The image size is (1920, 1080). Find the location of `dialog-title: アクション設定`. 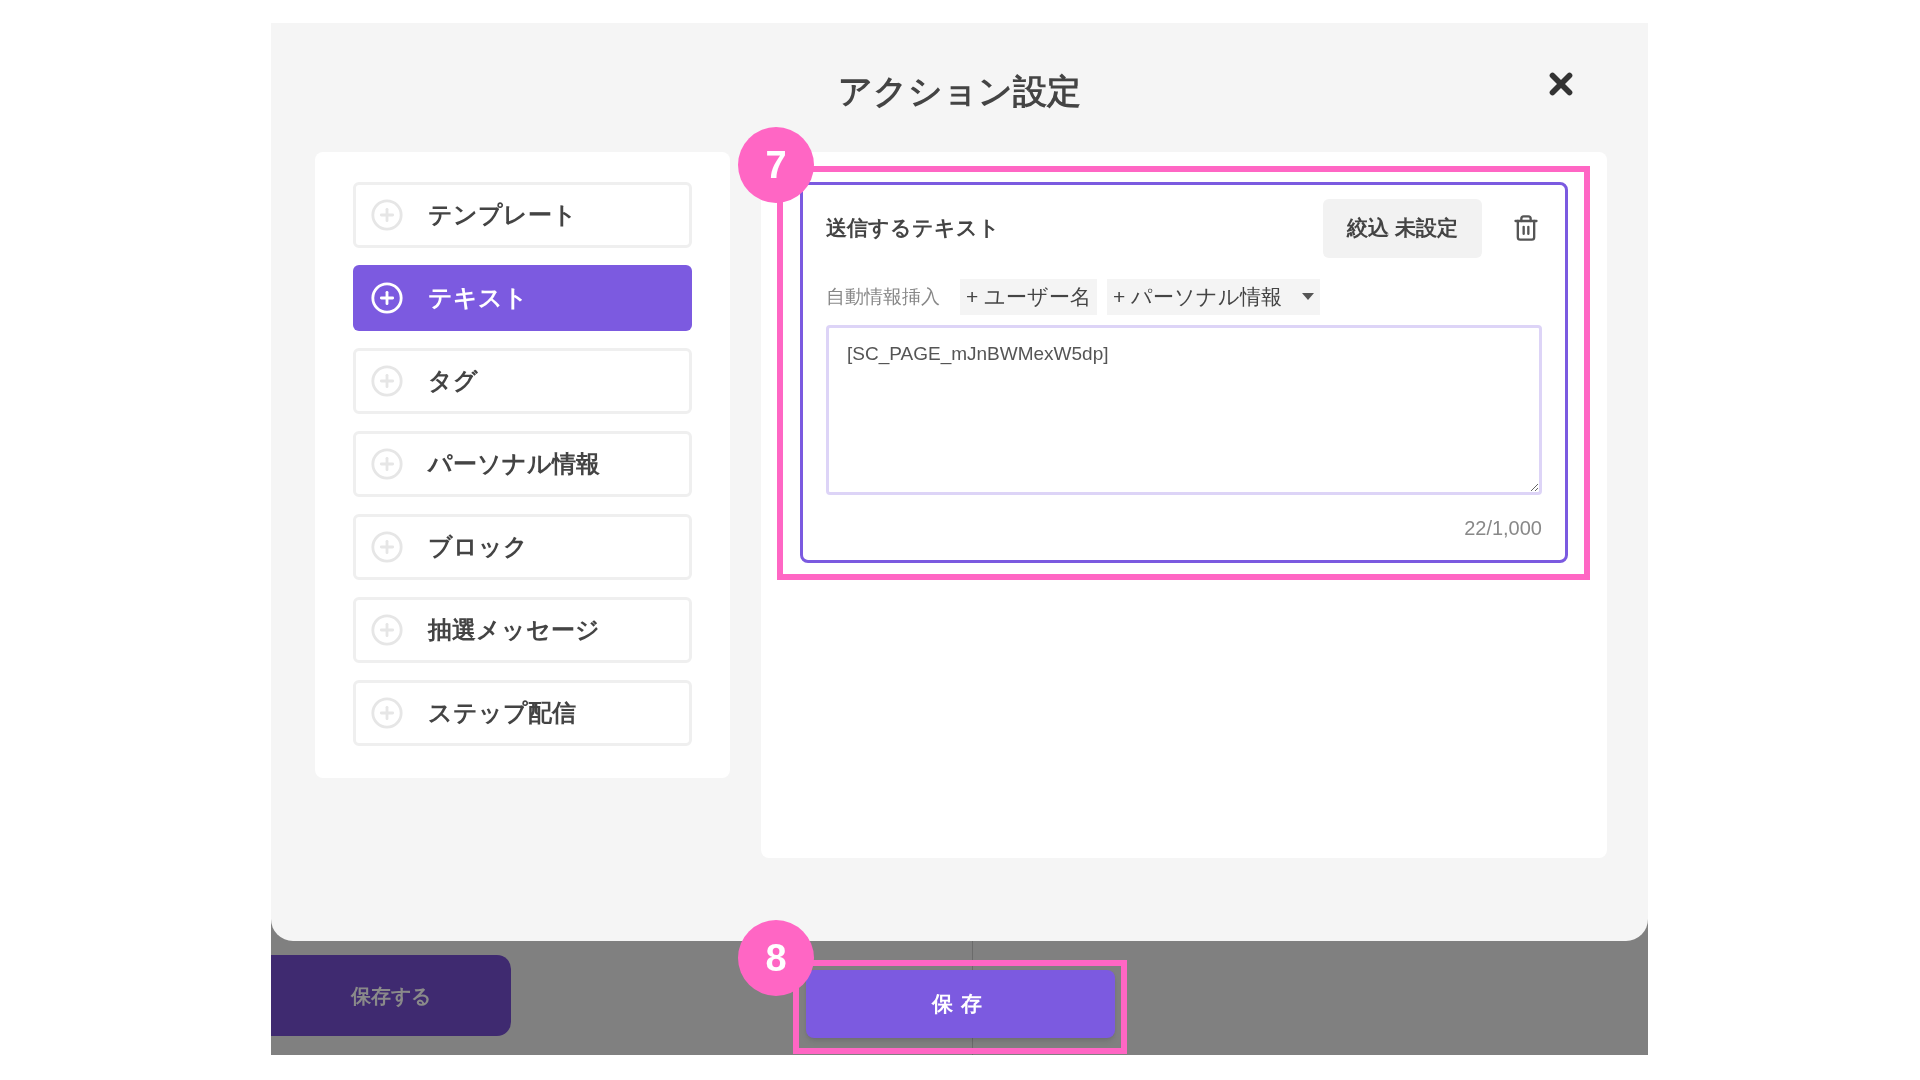

dialog-title: アクション設定 is located at coordinates (959, 91).